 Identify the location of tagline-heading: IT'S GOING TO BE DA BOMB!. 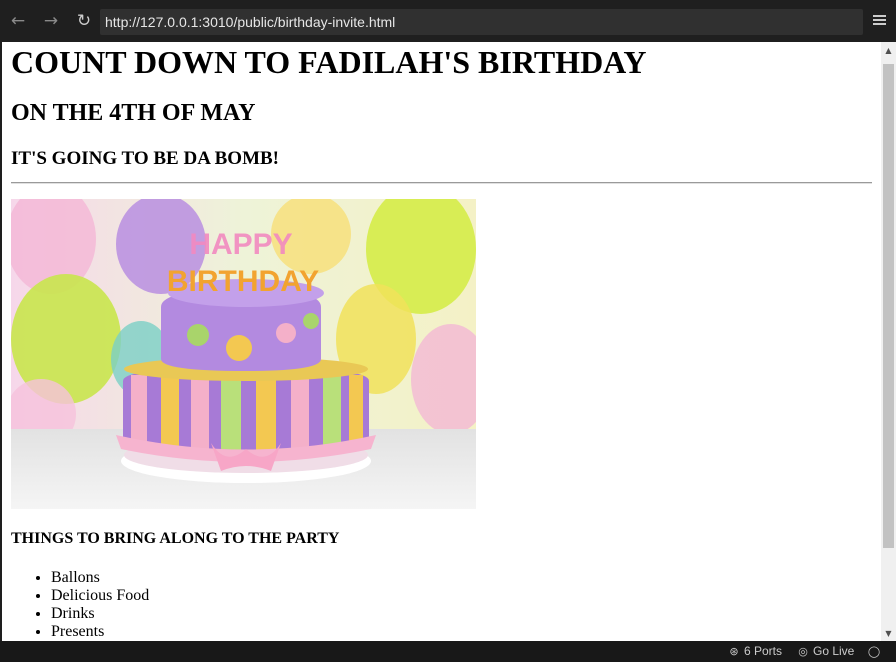
(145, 158).